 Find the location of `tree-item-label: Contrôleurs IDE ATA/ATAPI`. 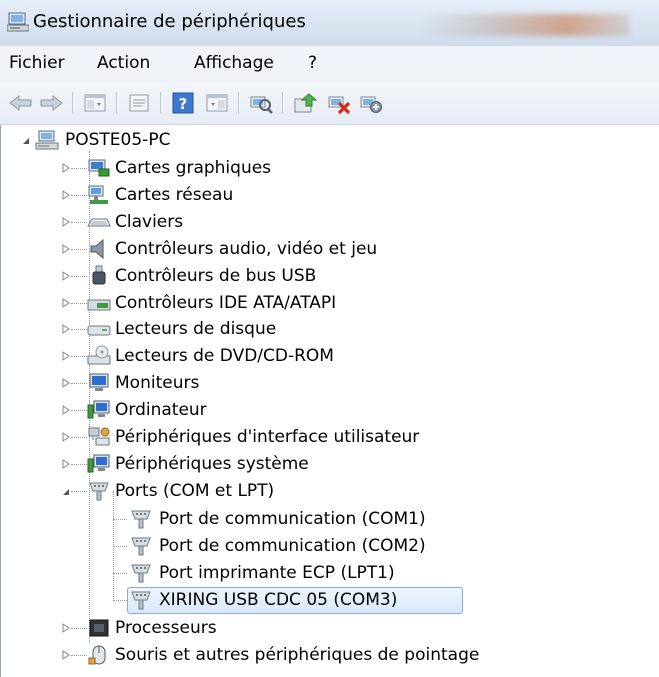

tree-item-label: Contrôleurs IDE ATA/ATAPI is located at coordinates (226, 302).